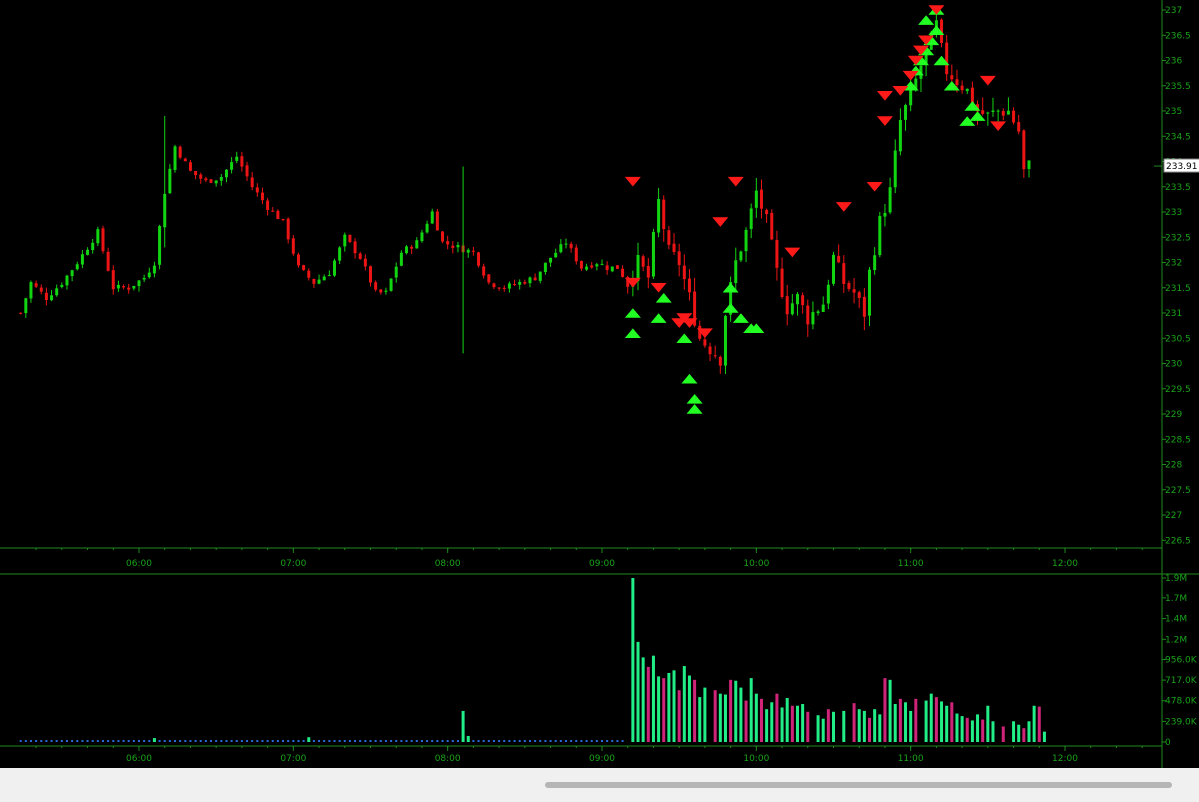 The width and height of the screenshot is (1199, 802). What do you see at coordinates (602, 759) in the screenshot?
I see `time-tick-label: 09:00` at bounding box center [602, 759].